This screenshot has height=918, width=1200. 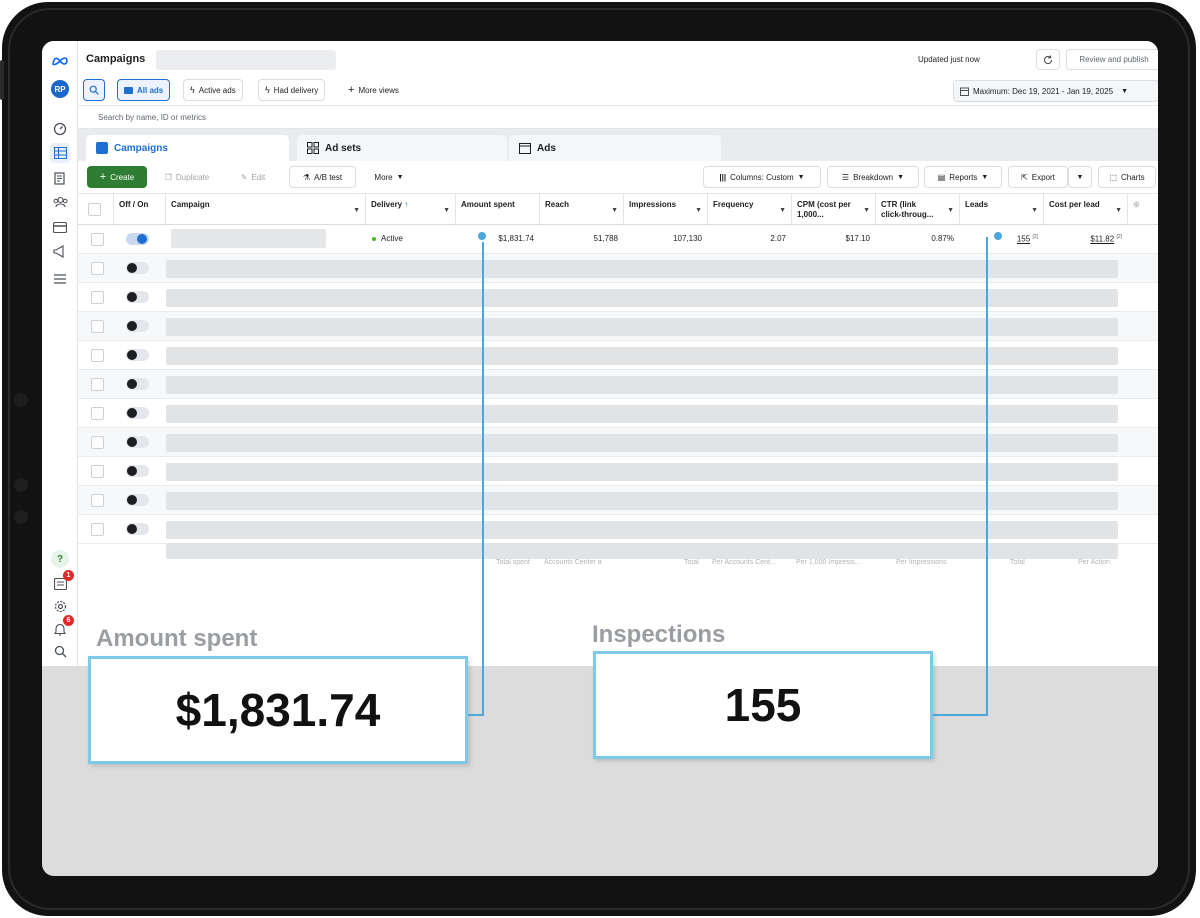 I want to click on ab-test-button: ⚗ A/B test, so click(x=322, y=177).